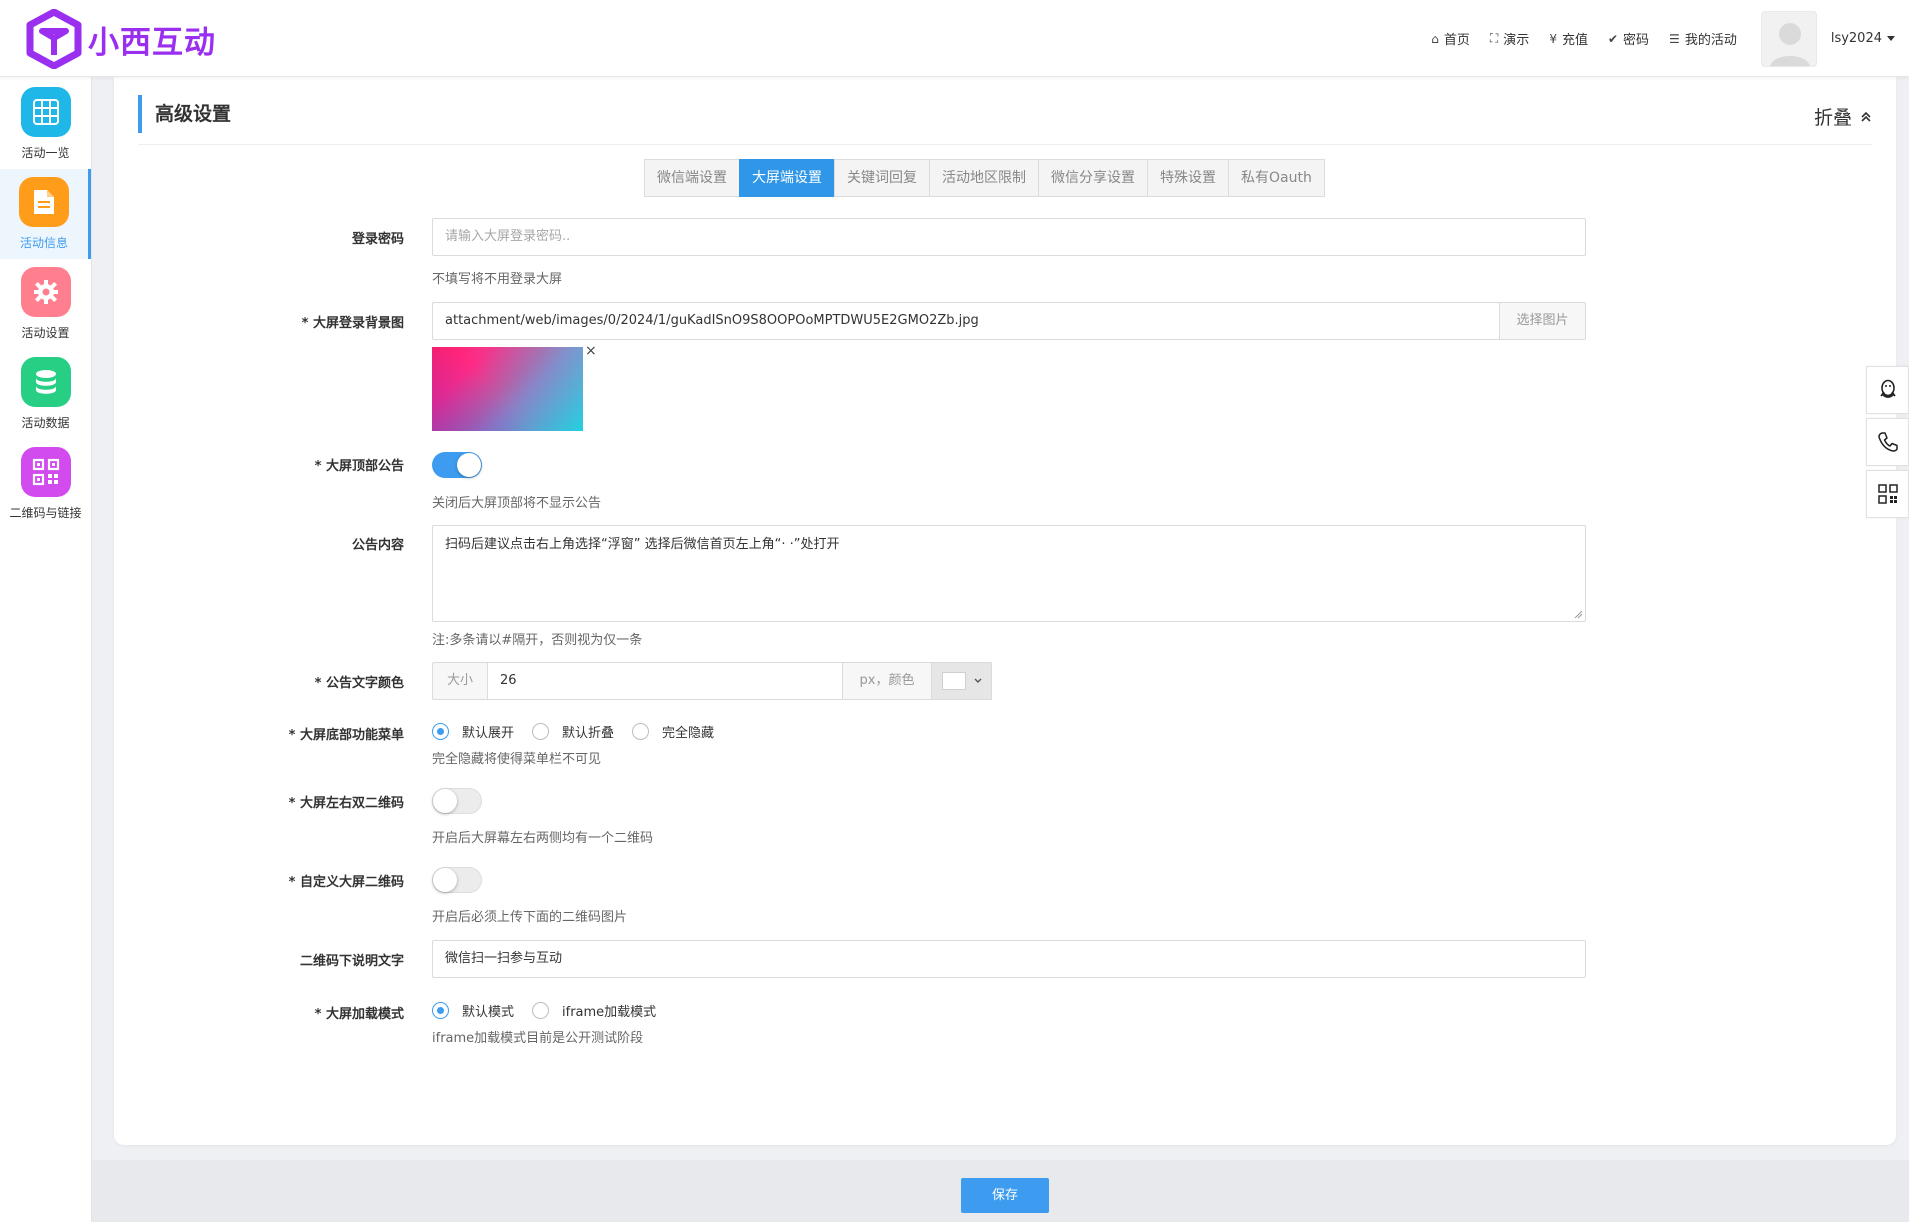 This screenshot has width=1909, height=1222. I want to click on sidebar-item-activity-info: 活动信息, so click(45, 214).